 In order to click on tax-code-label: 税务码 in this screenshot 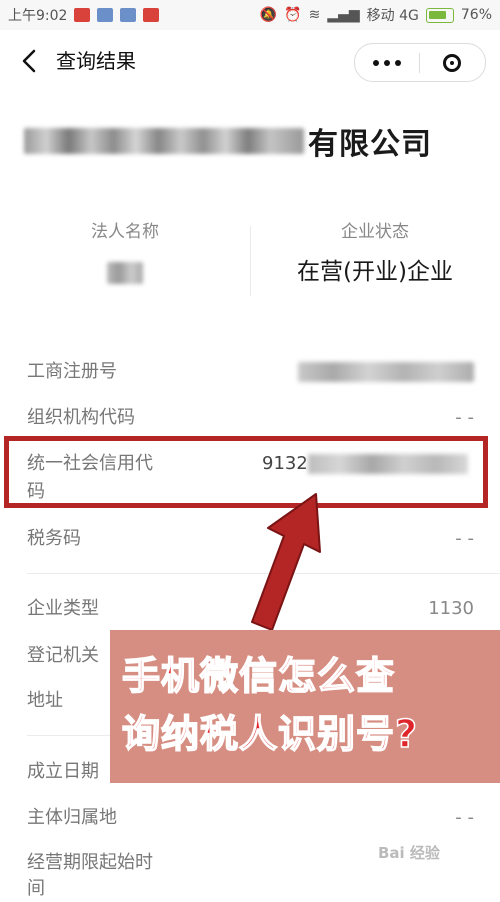, I will do `click(54, 538)`.